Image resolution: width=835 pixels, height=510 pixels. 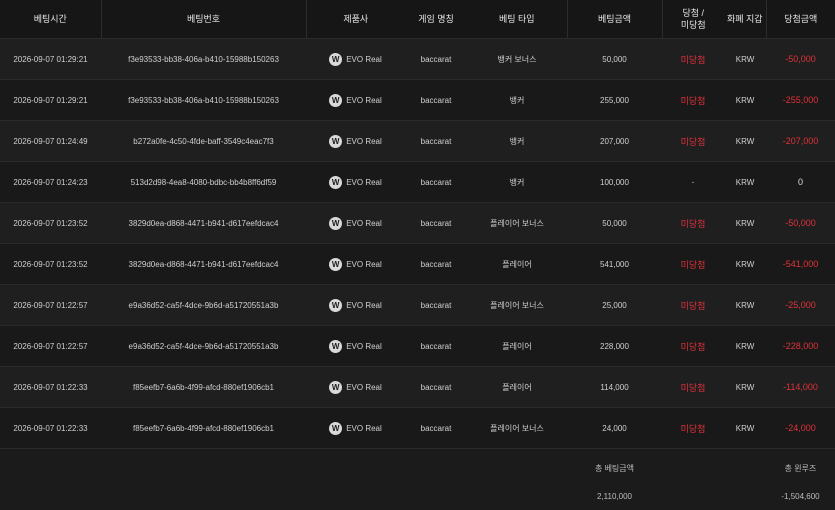 I want to click on header-status-line1: 당첨 /, so click(x=693, y=13).